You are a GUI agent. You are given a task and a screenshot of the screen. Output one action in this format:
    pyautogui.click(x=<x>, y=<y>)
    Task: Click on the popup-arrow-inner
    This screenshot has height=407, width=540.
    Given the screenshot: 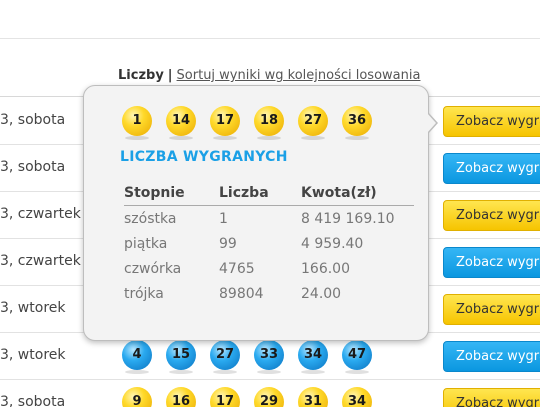 What is the action you would take?
    pyautogui.click(x=431, y=123)
    